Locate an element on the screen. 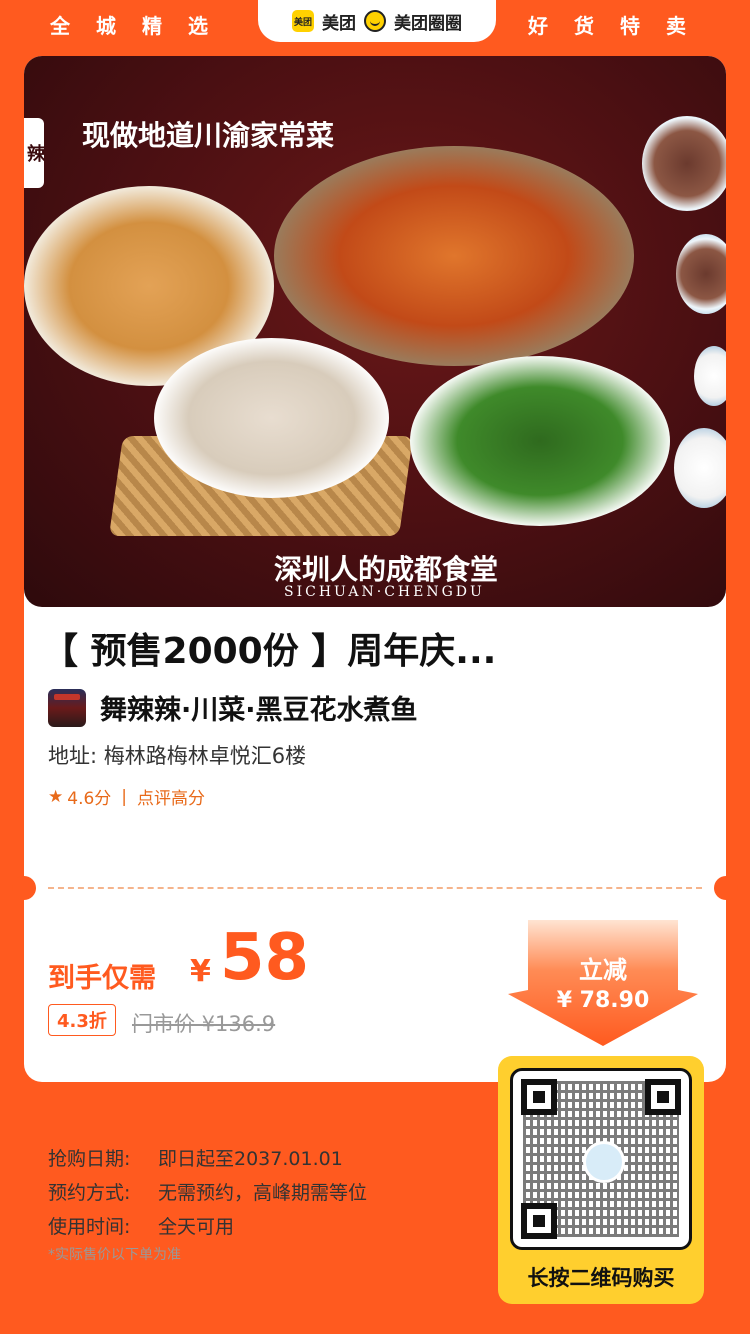 The height and width of the screenshot is (1334, 750). discount-badge: 4.3折 is located at coordinates (82, 1020).